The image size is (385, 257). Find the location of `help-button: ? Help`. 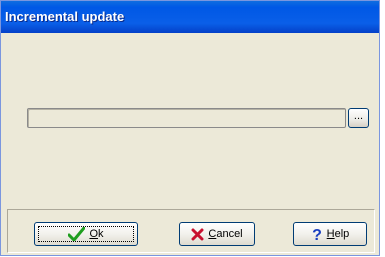

help-button: ? Help is located at coordinates (330, 234).